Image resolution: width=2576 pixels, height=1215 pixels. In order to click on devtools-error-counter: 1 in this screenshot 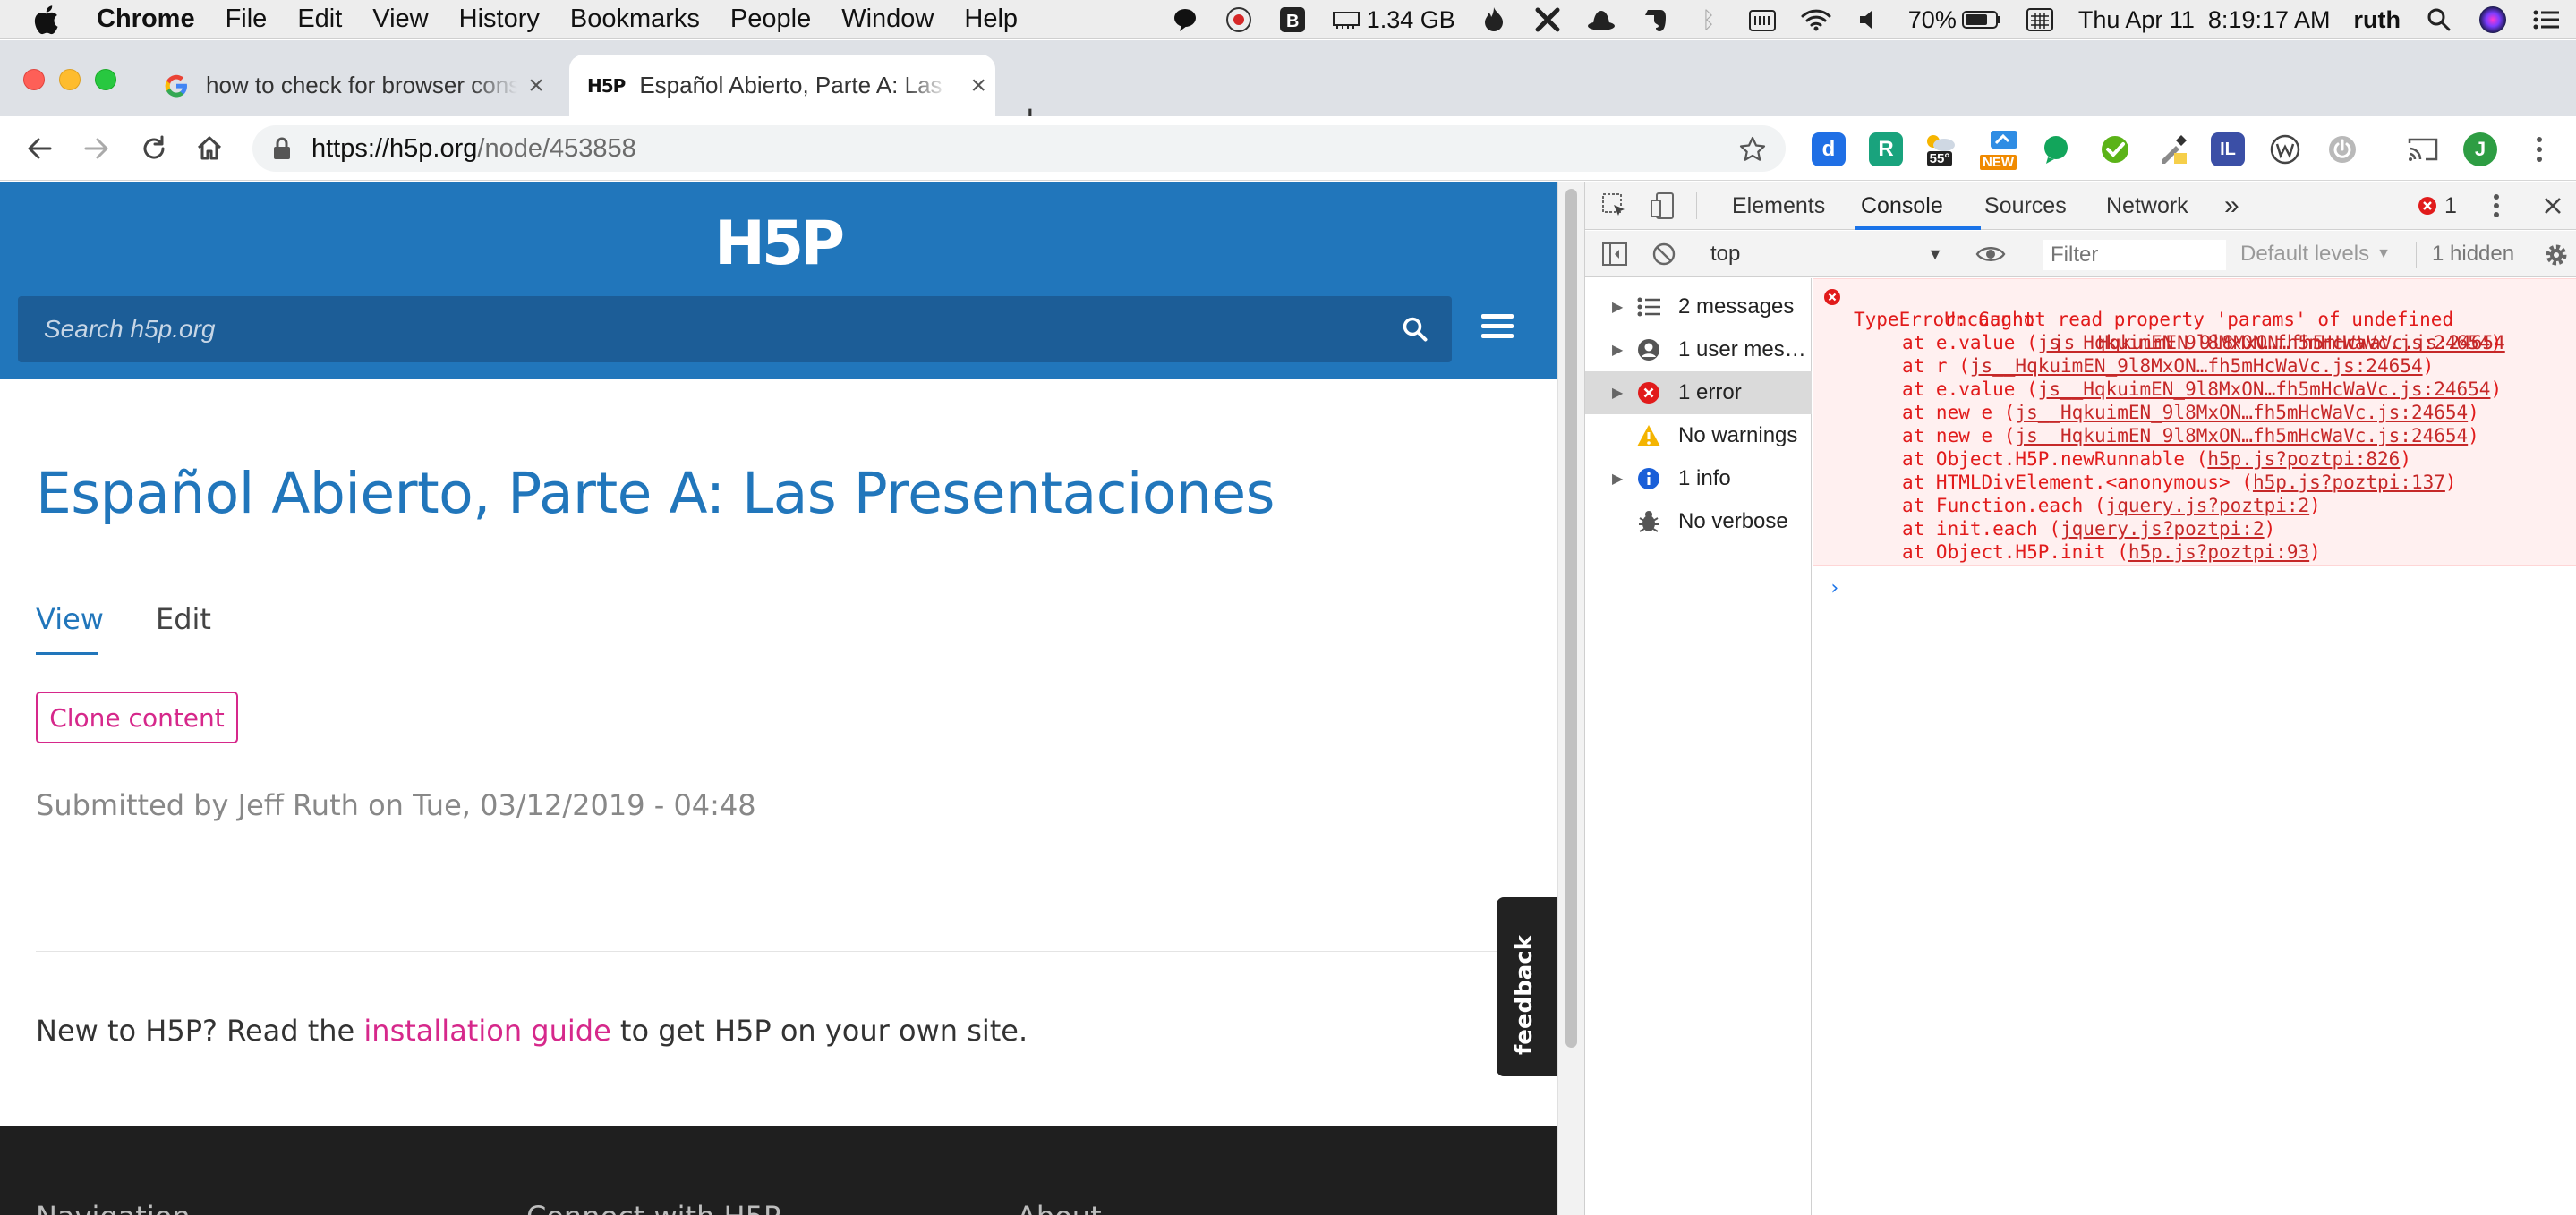, I will do `click(2437, 206)`.